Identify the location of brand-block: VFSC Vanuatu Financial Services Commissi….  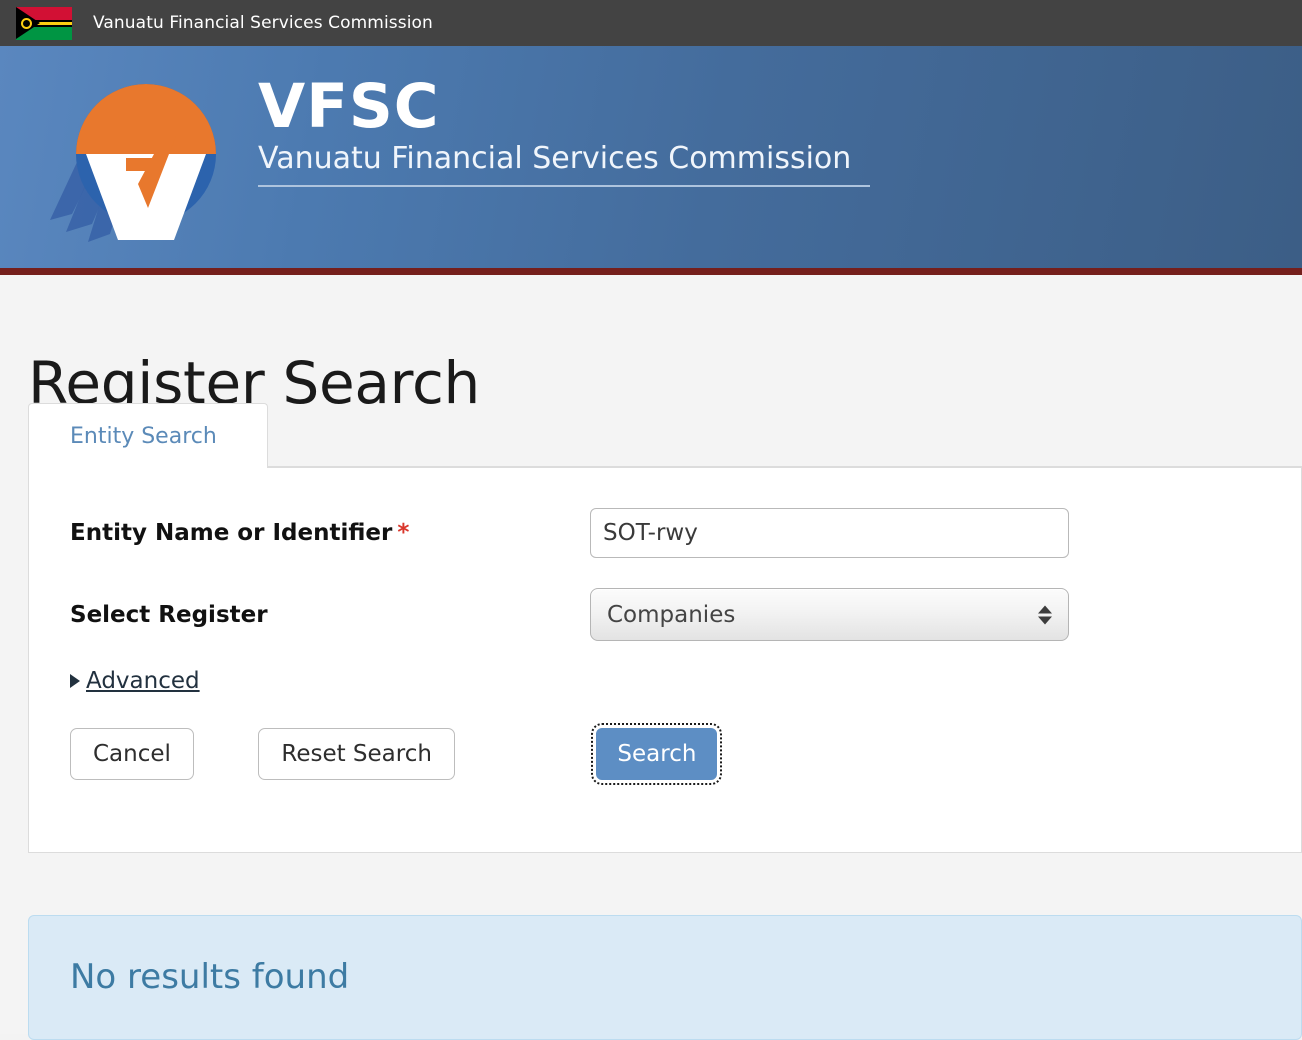
(588, 129).